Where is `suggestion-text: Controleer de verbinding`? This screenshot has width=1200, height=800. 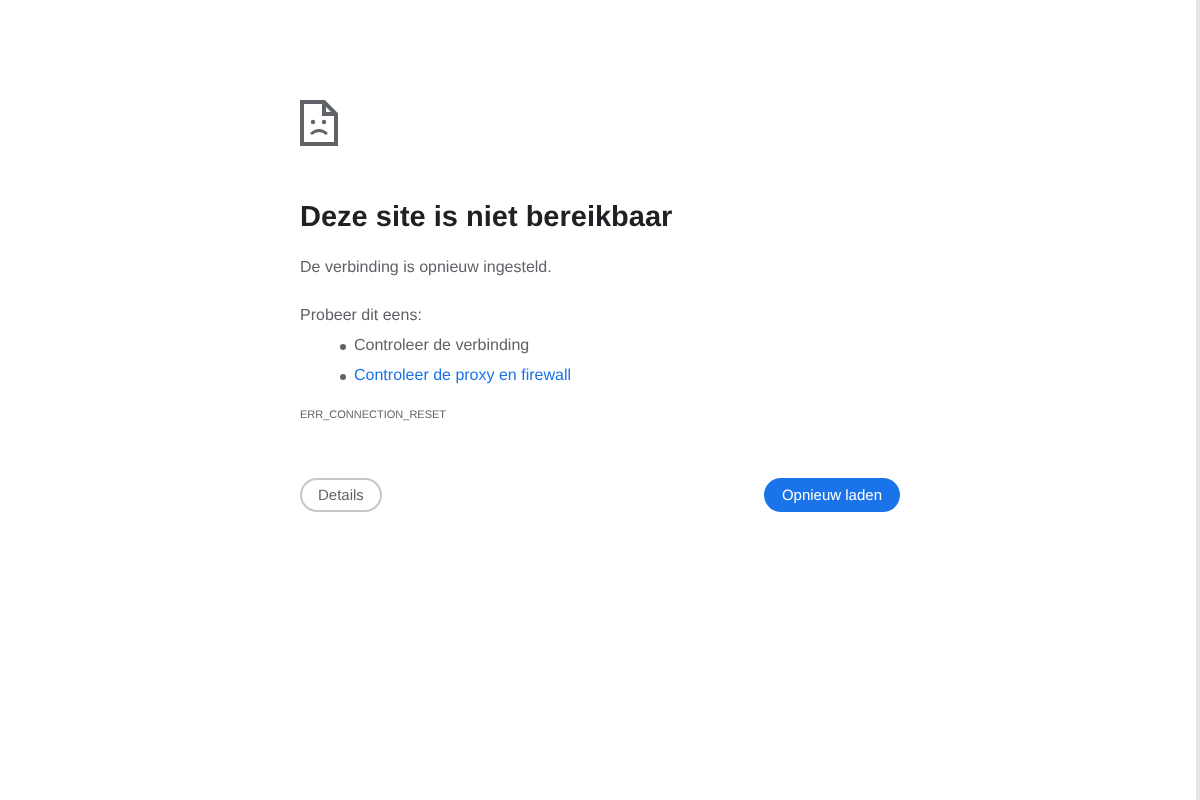 suggestion-text: Controleer de verbinding is located at coordinates (442, 346).